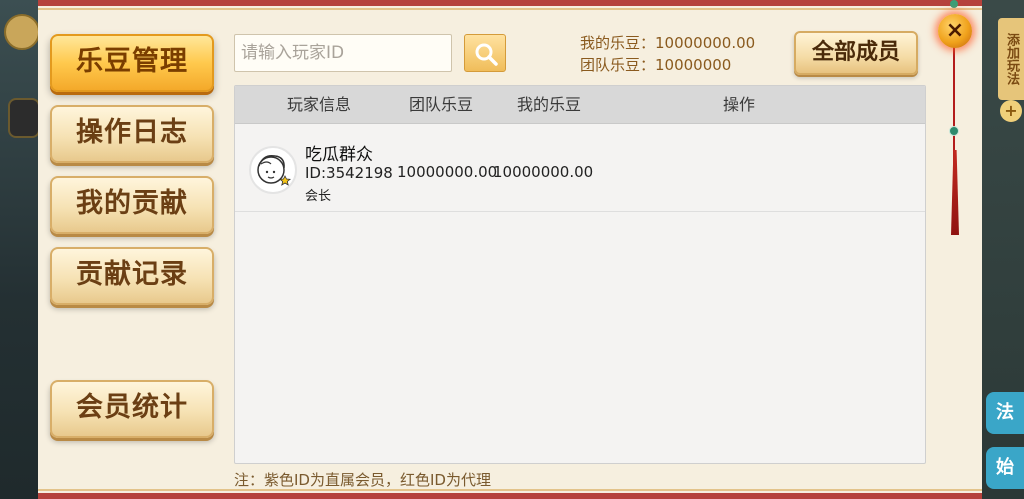 Image resolution: width=1024 pixels, height=499 pixels. I want to click on decorative-jade-bead, so click(954, 131).